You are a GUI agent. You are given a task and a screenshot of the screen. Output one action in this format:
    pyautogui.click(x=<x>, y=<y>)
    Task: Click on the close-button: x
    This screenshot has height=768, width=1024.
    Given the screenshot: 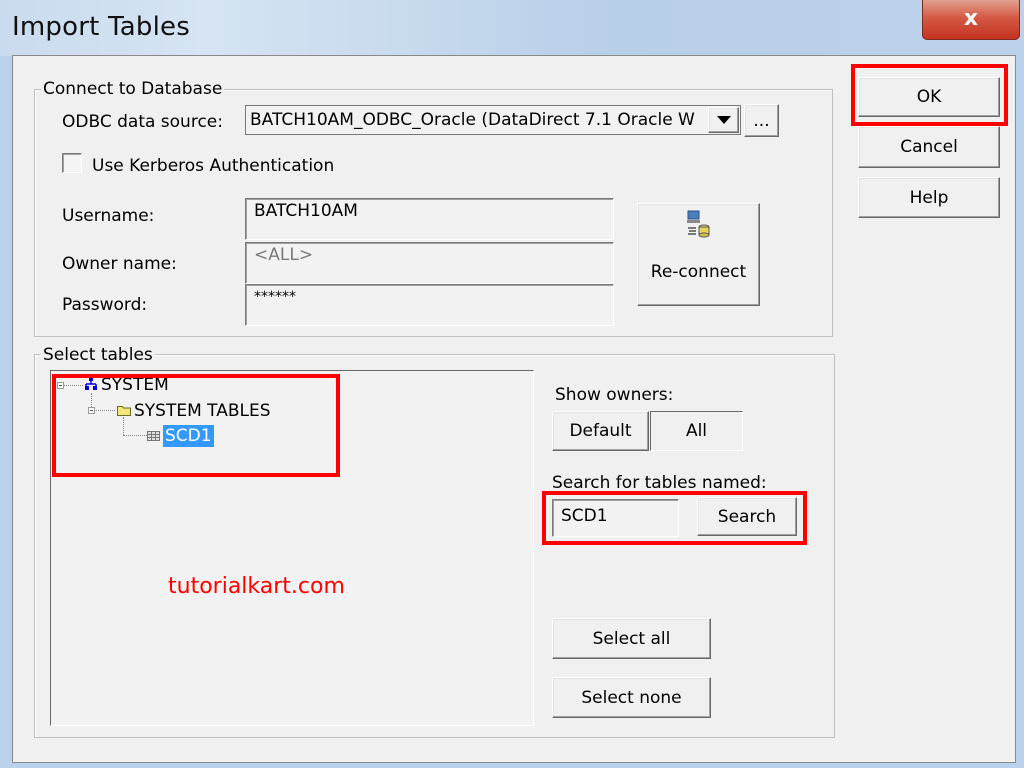 What is the action you would take?
    pyautogui.click(x=971, y=20)
    